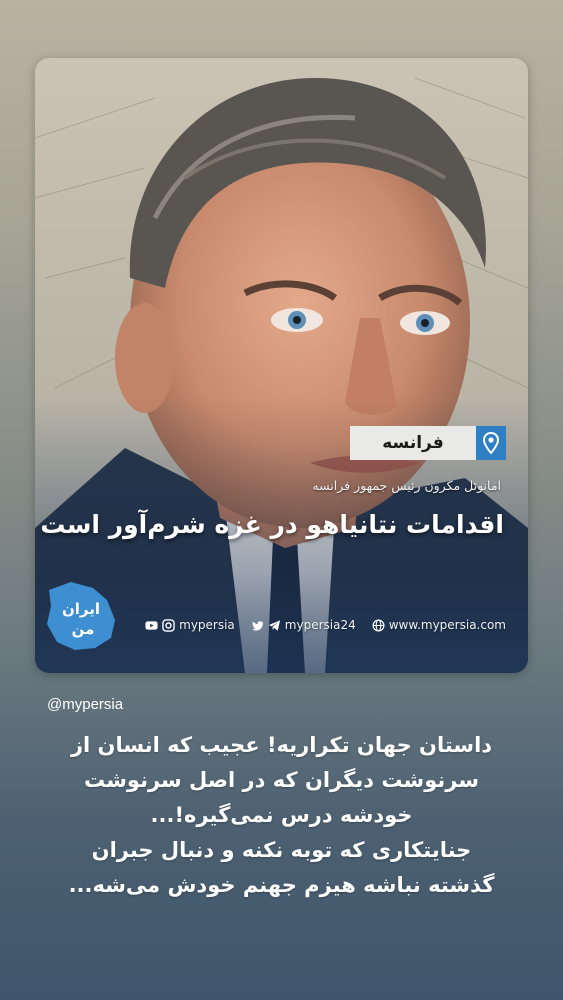 The image size is (563, 1000). I want to click on post-subtitle: امانوئل مکرون رئیس جمهور فرانسه, so click(406, 485).